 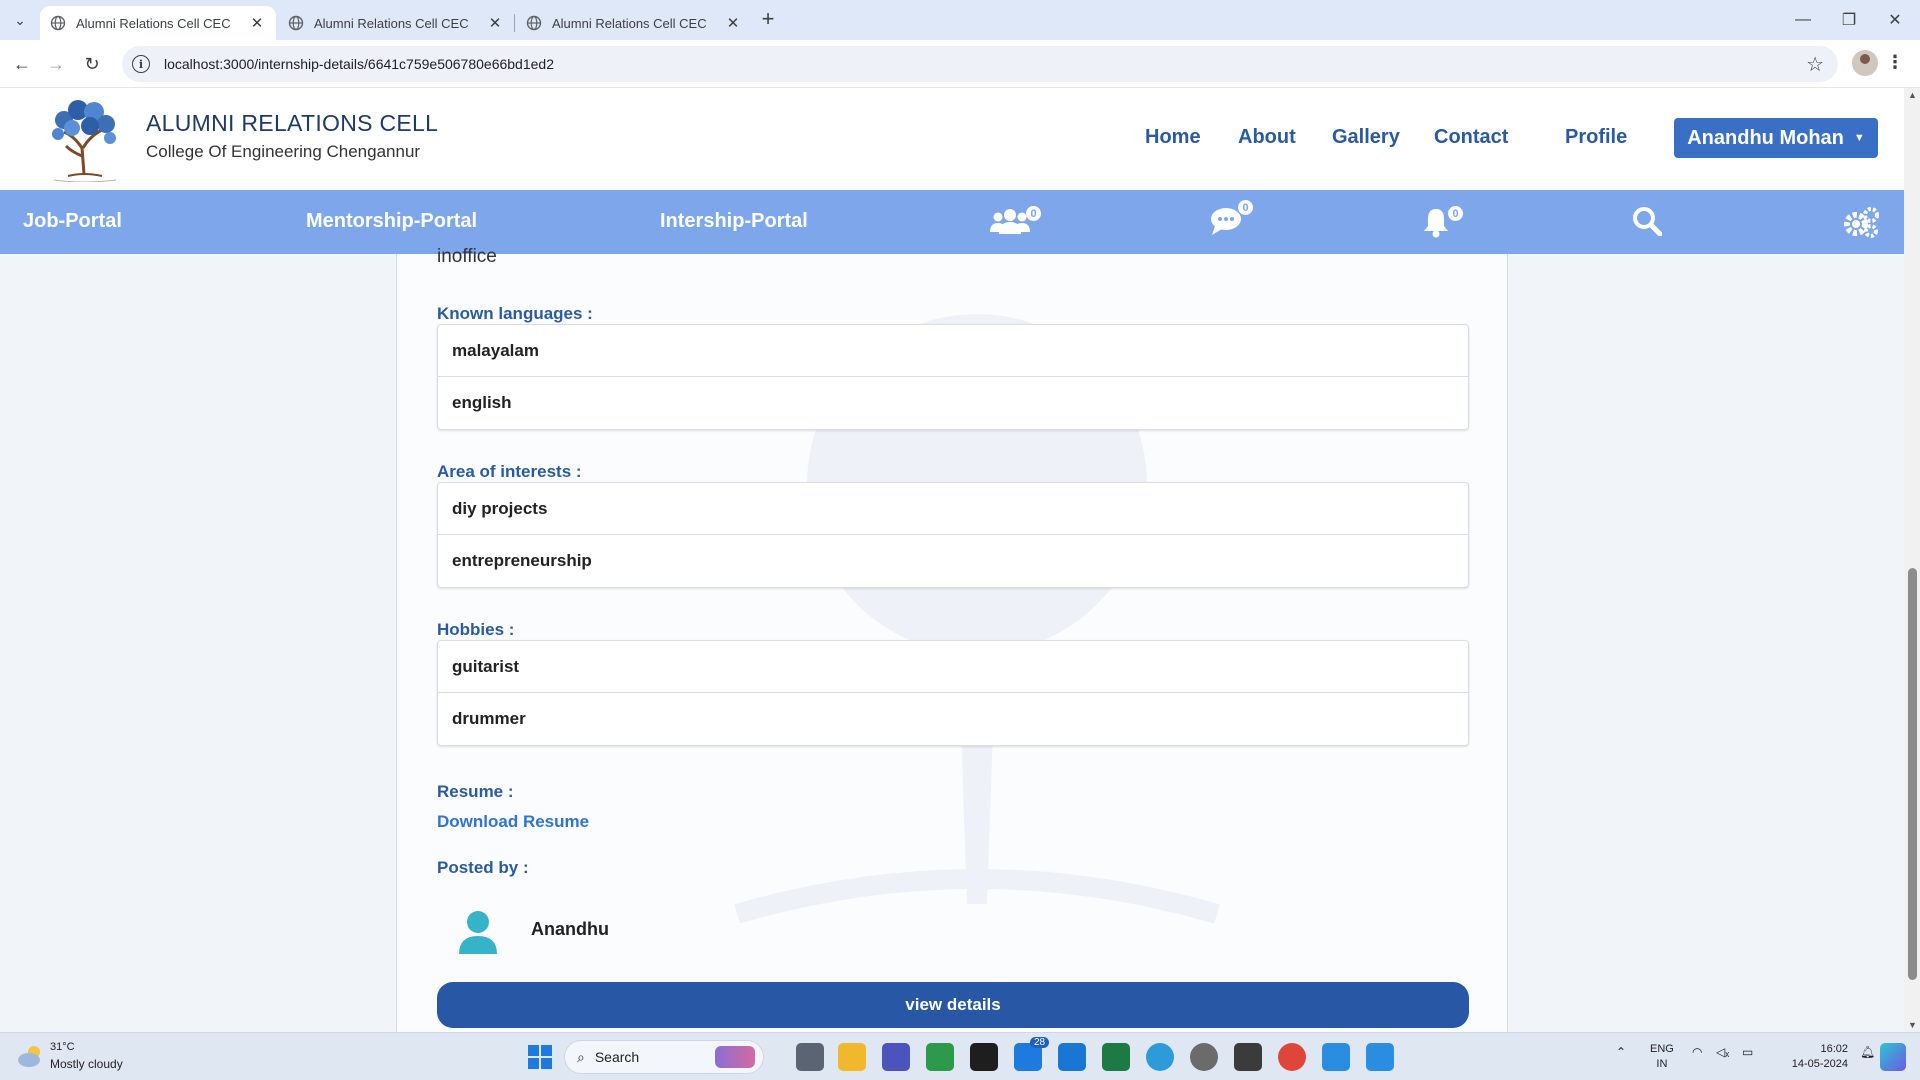 What do you see at coordinates (1160, 1057) in the screenshot?
I see `edge-icon` at bounding box center [1160, 1057].